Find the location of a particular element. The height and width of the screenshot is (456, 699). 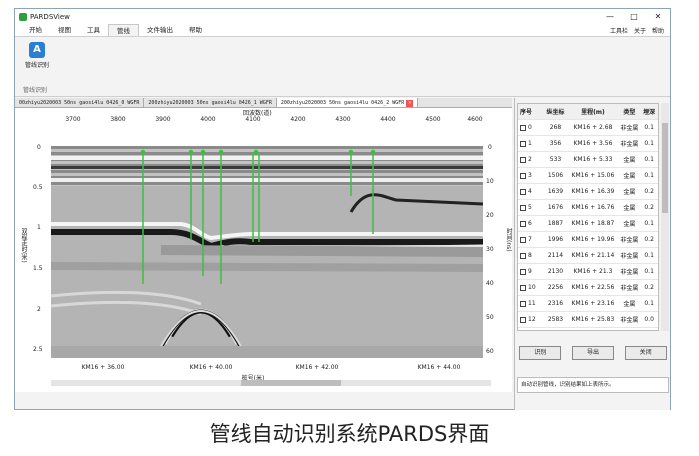

table-row: 10 2256 KM16 + 22.56 非金属 0.2 is located at coordinates (588, 288).